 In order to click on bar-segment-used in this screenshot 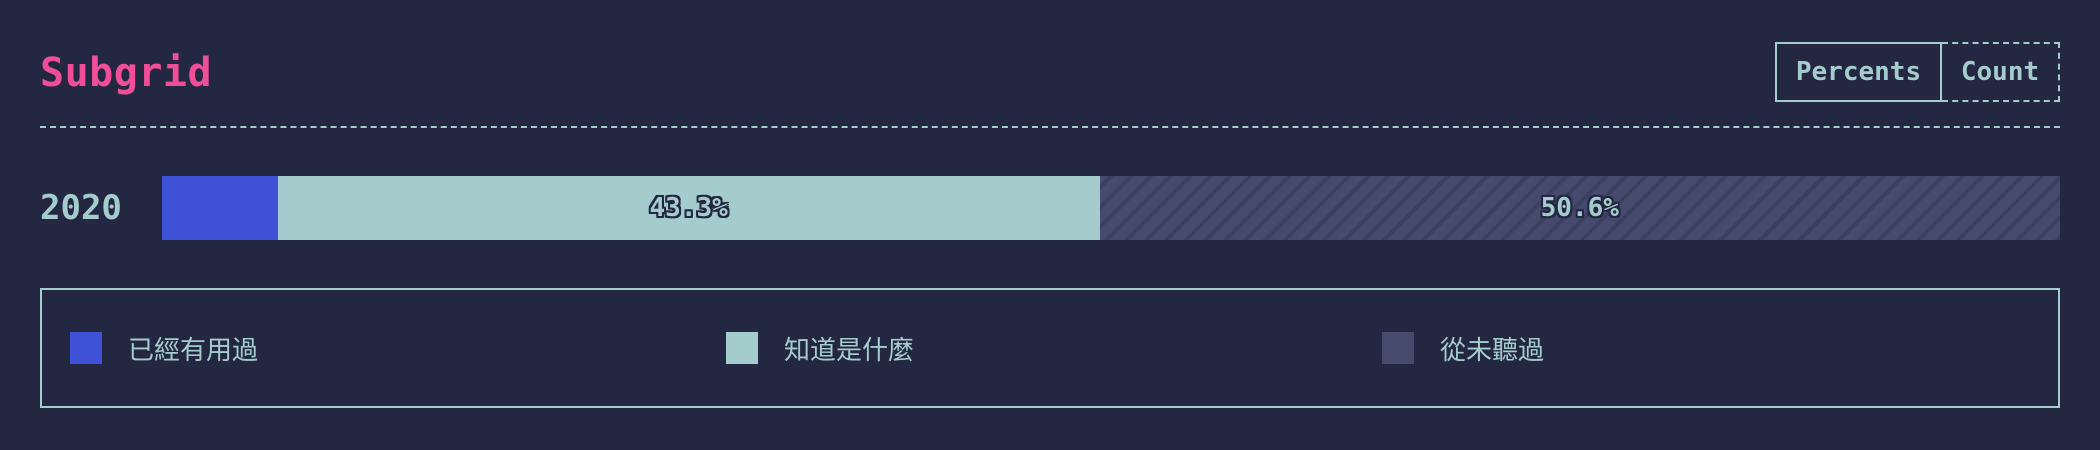, I will do `click(220, 208)`.